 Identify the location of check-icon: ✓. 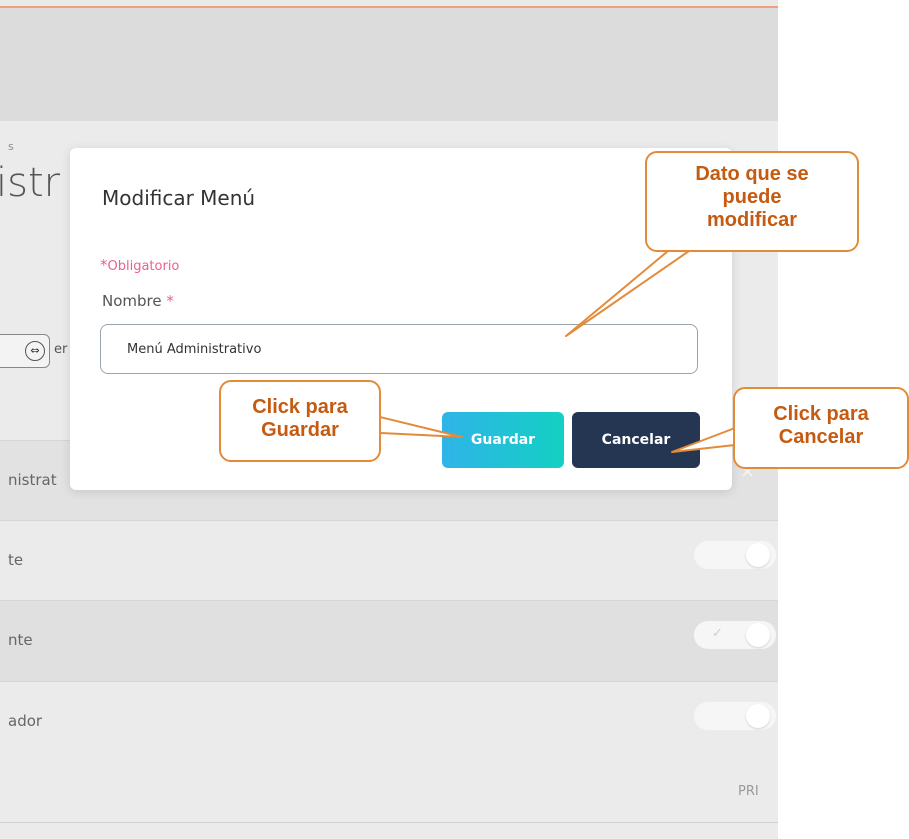
(717, 633).